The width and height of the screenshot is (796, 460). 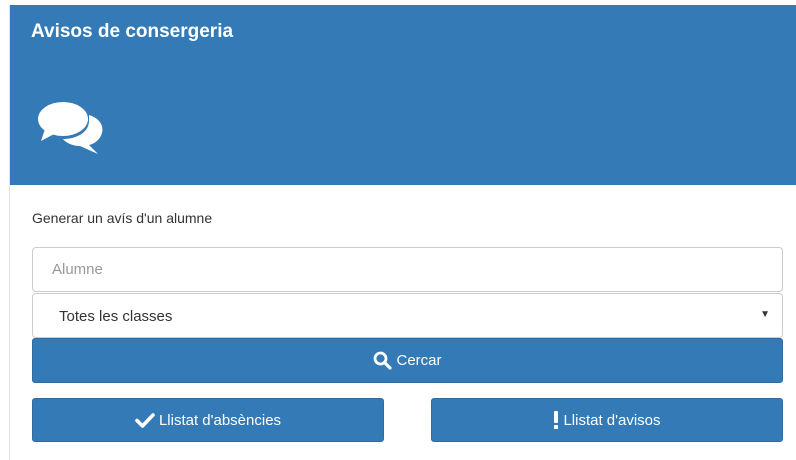 I want to click on comments-icon, so click(x=70, y=128).